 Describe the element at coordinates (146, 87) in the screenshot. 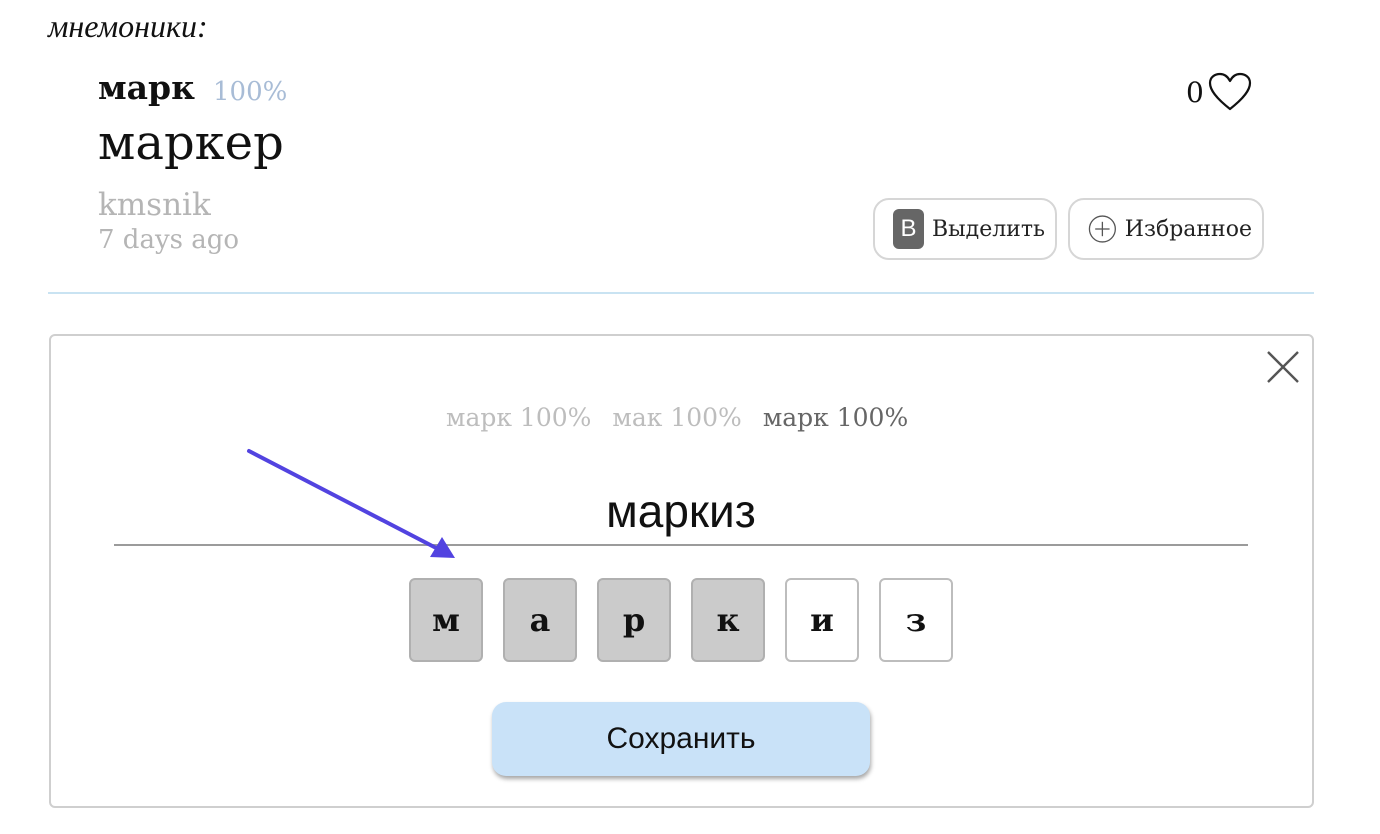

I see `card-word: марк` at that location.